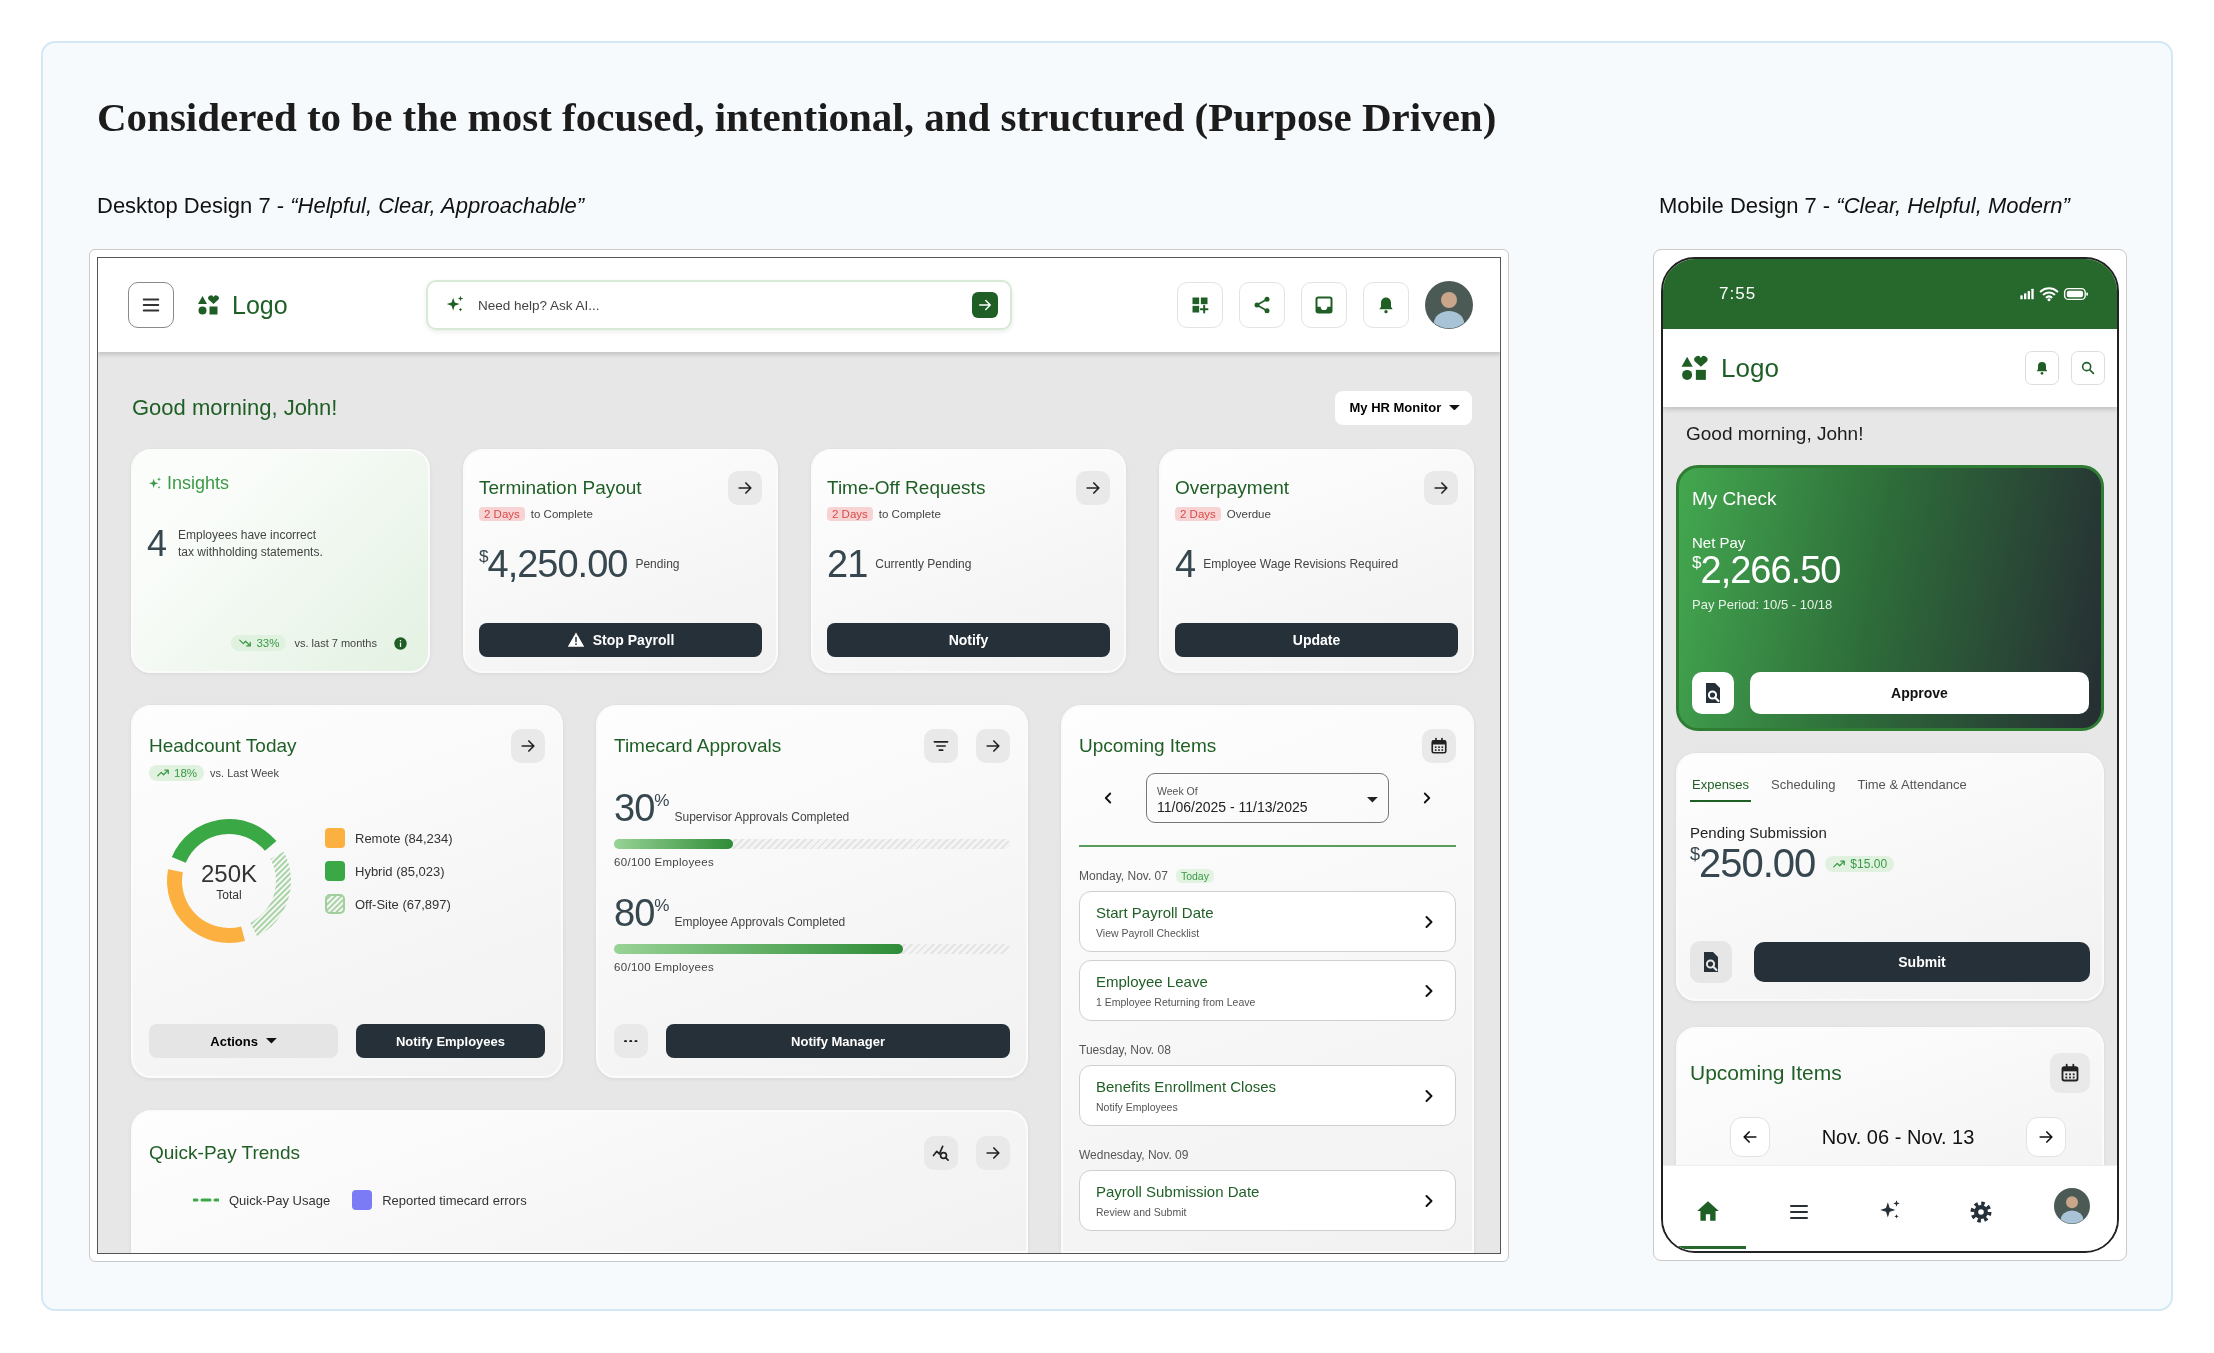  I want to click on total-label: Total, so click(229, 895).